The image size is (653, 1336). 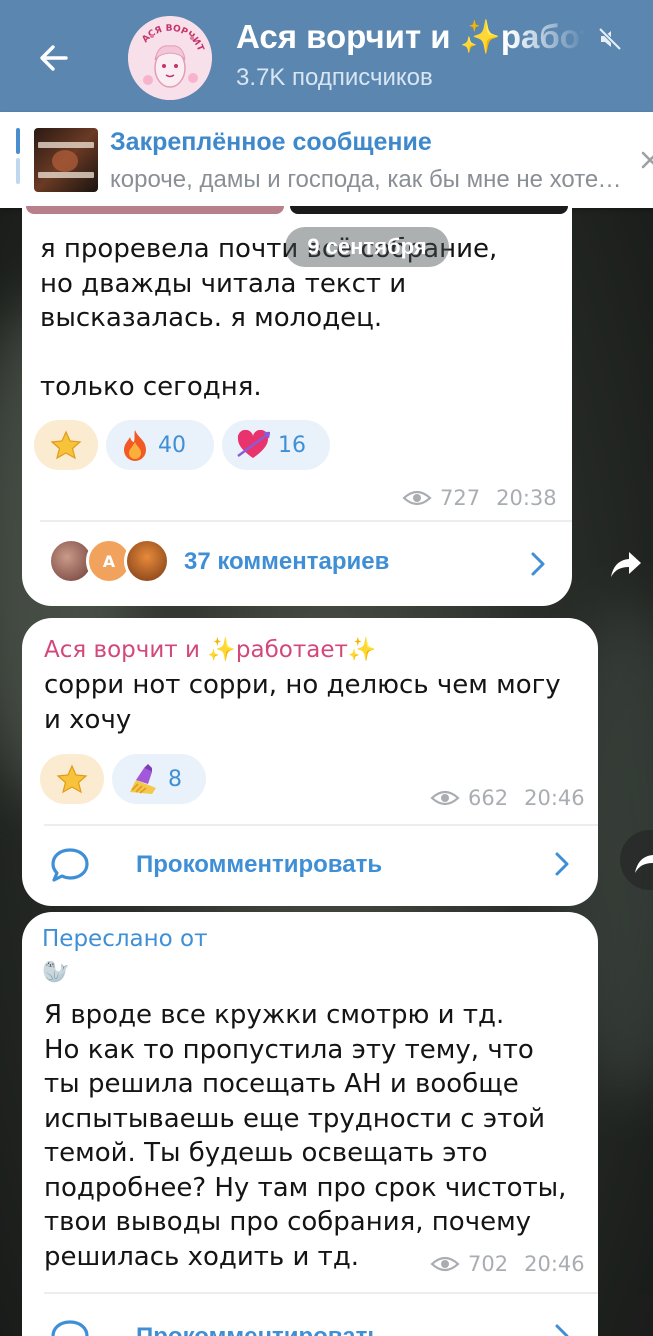 I want to click on forwarded-source: 🦭, so click(x=55, y=972).